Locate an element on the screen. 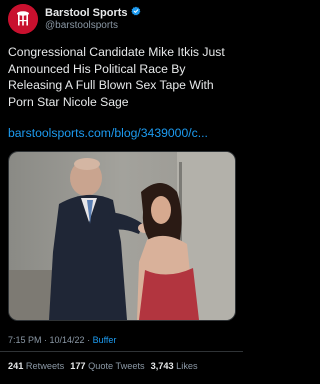 The image size is (320, 384). avatar is located at coordinates (23, 19).